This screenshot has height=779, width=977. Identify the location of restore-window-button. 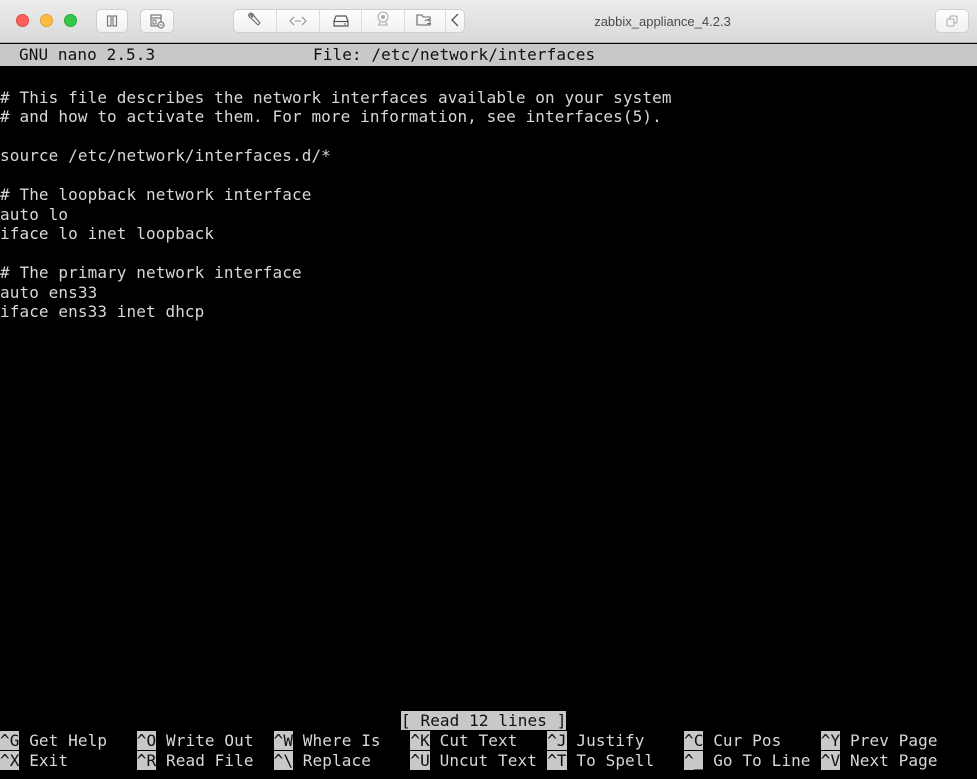
(952, 21).